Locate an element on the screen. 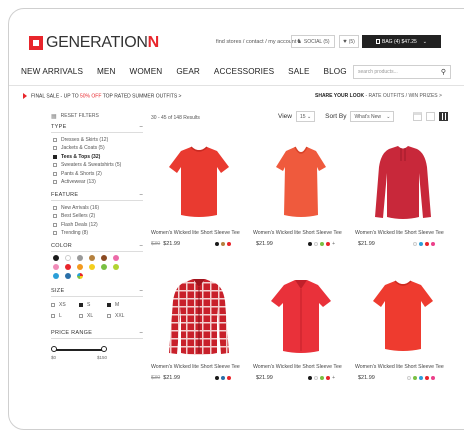 This screenshot has height=430, width=464. color-filter-header: COLOR – is located at coordinates (97, 247).